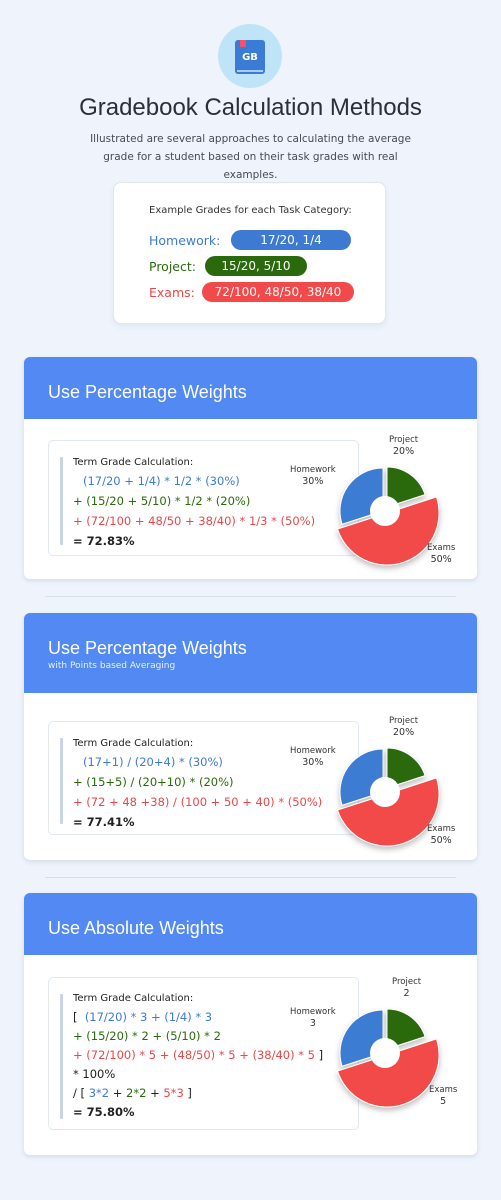 Image resolution: width=501 pixels, height=1200 pixels. Describe the element at coordinates (243, 43) in the screenshot. I see `bookmark-ribbon` at that location.